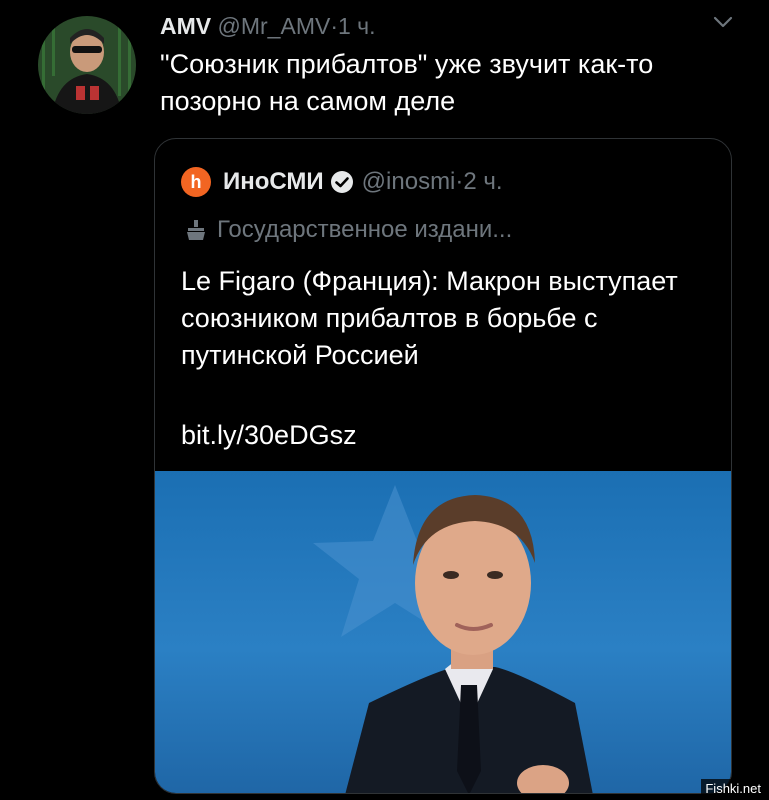 The height and width of the screenshot is (800, 769). What do you see at coordinates (274, 26) in the screenshot?
I see `author-handle: @Mr_AMV` at bounding box center [274, 26].